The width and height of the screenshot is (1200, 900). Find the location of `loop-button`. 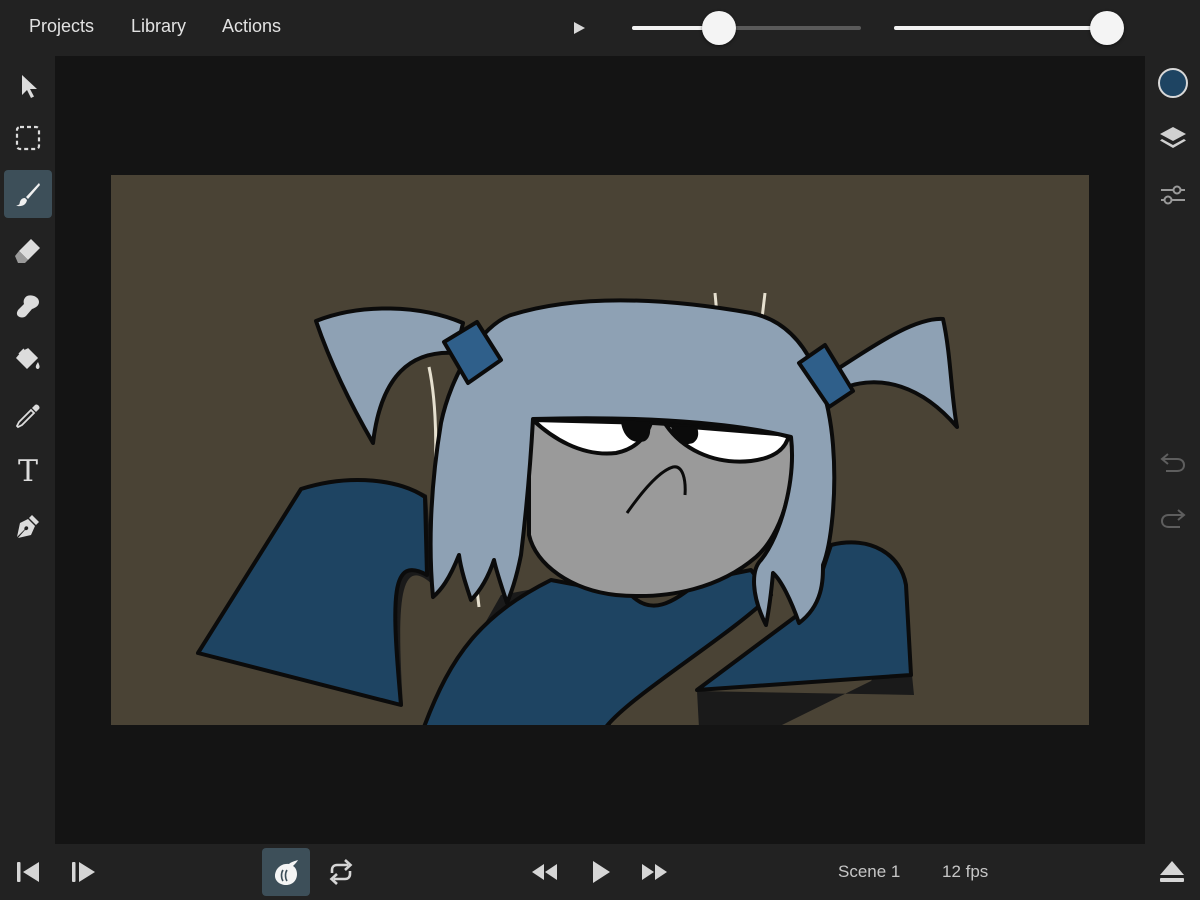

loop-button is located at coordinates (341, 872).